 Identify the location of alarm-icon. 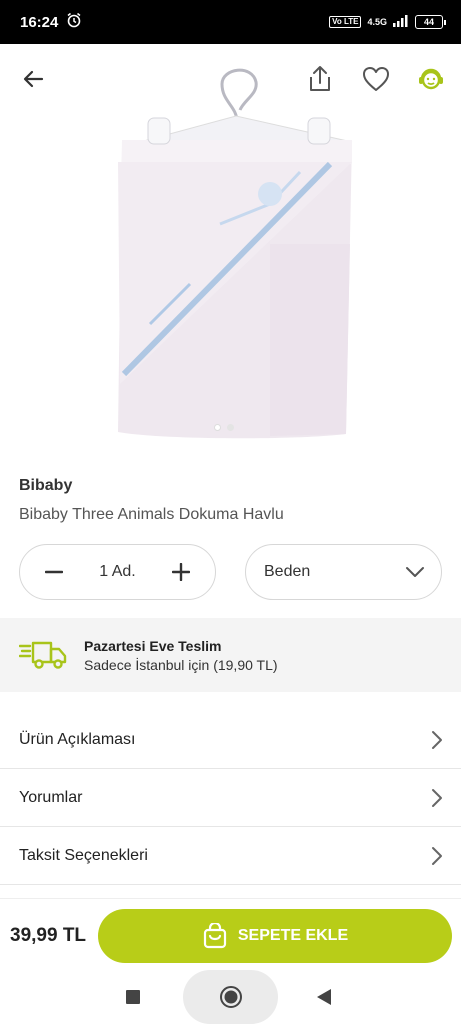
(74, 22).